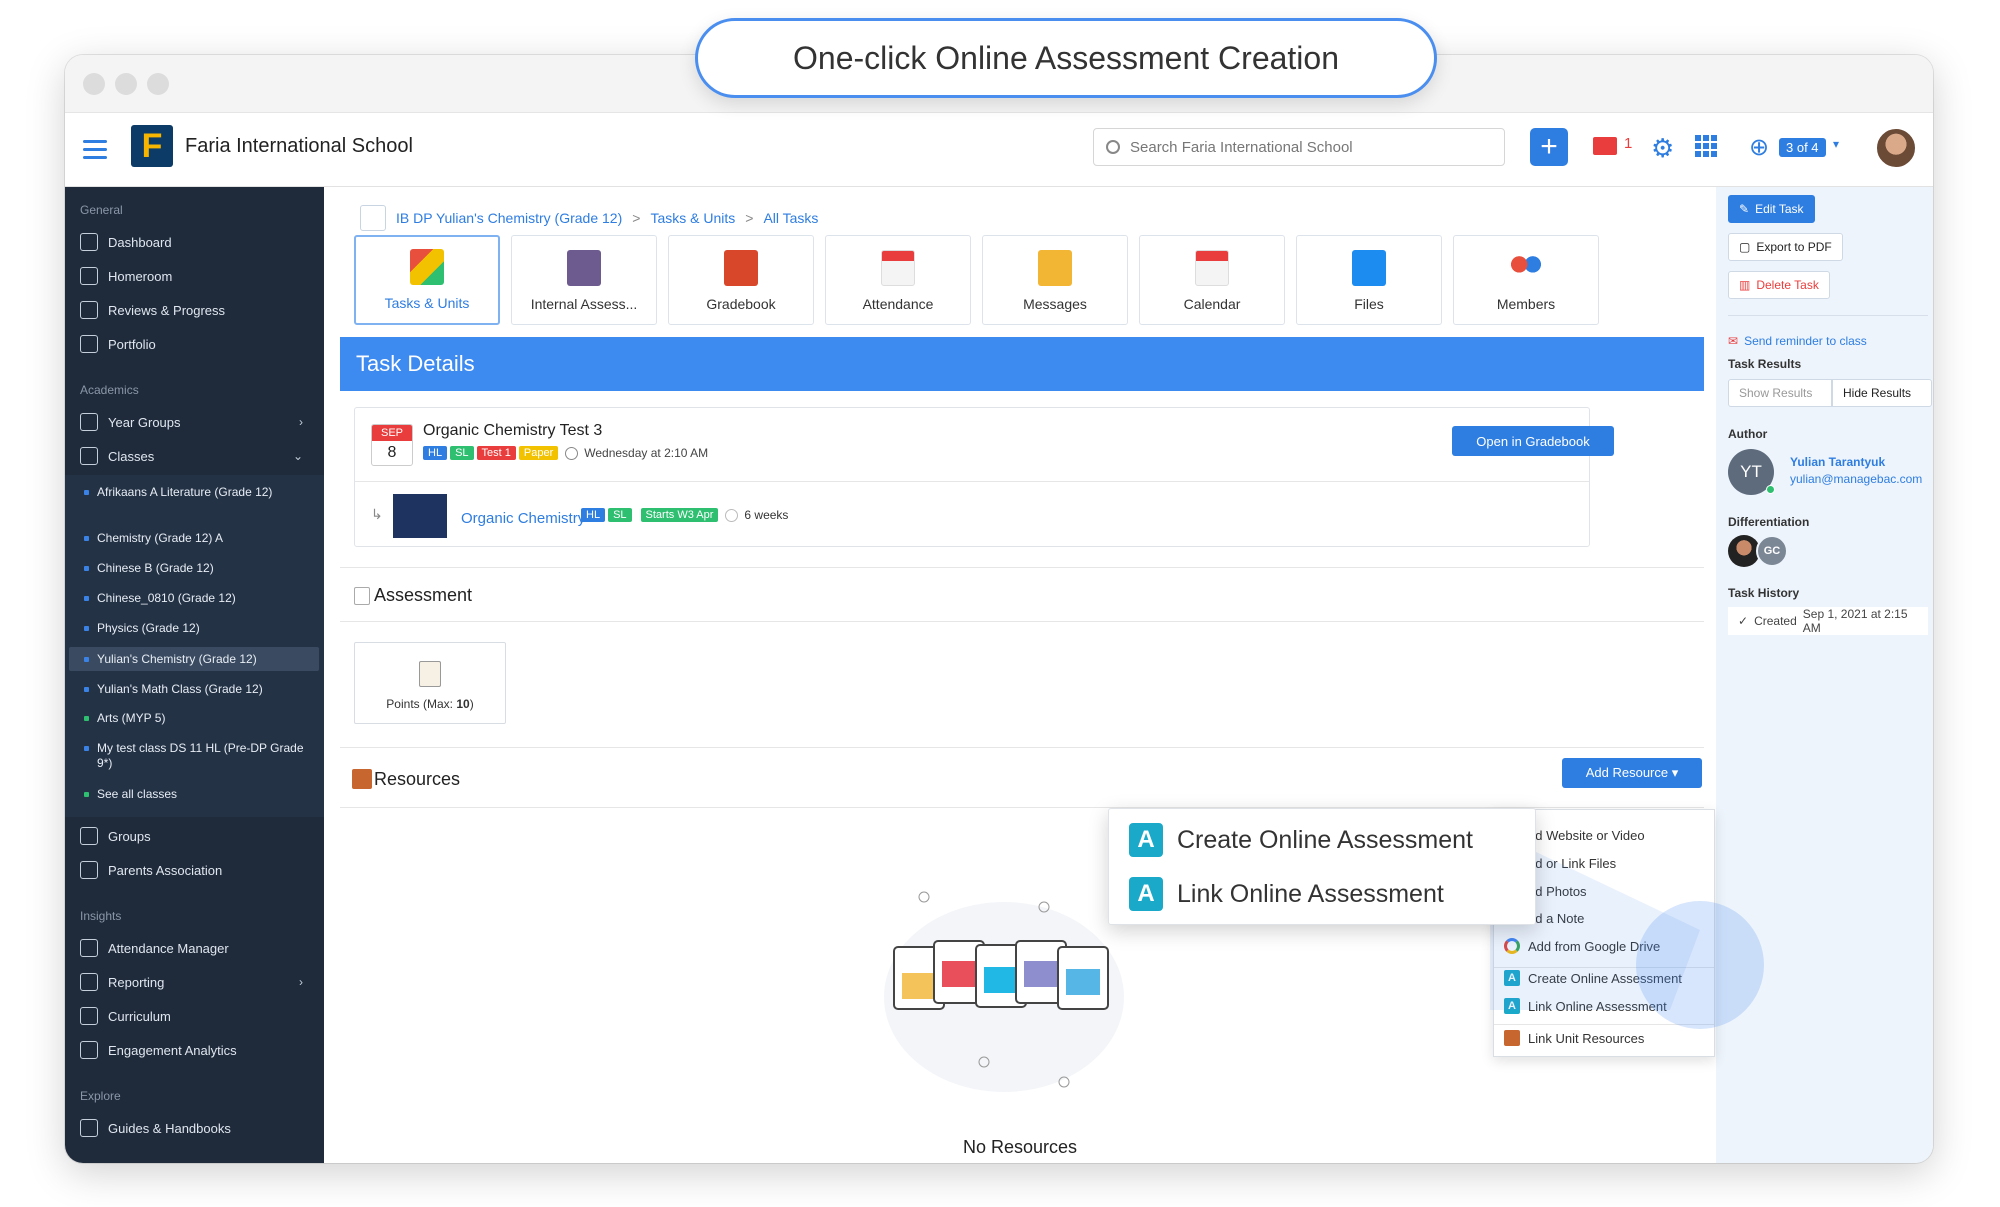 The image size is (2000, 1207). I want to click on trash-icon: ▥, so click(1745, 285).